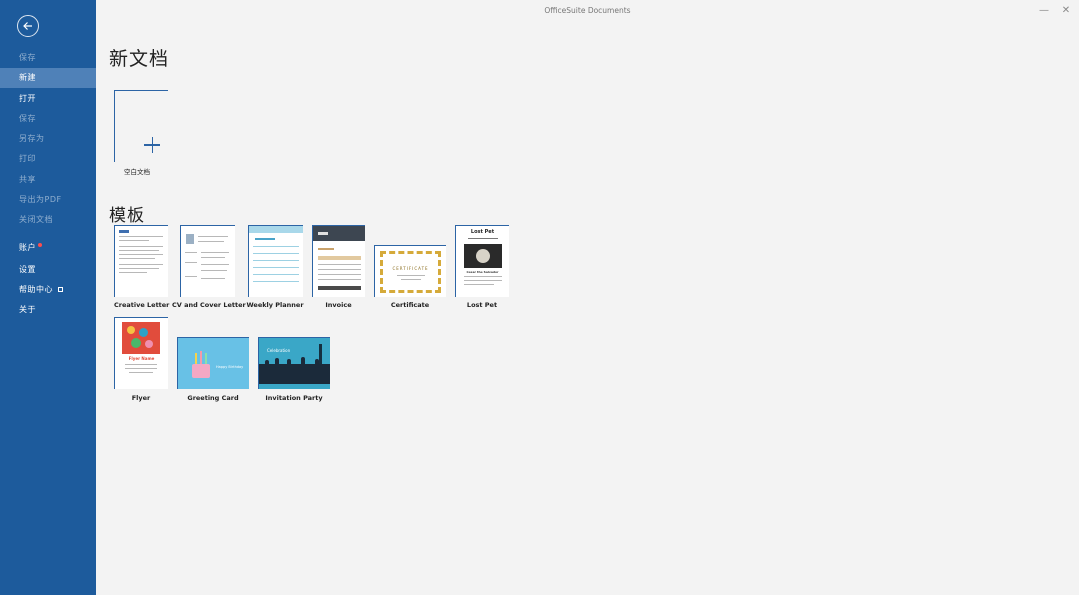 This screenshot has height=595, width=1079. Describe the element at coordinates (482, 272) in the screenshot. I see `lost-pet-preview-name: Cesar the Salvador` at that location.